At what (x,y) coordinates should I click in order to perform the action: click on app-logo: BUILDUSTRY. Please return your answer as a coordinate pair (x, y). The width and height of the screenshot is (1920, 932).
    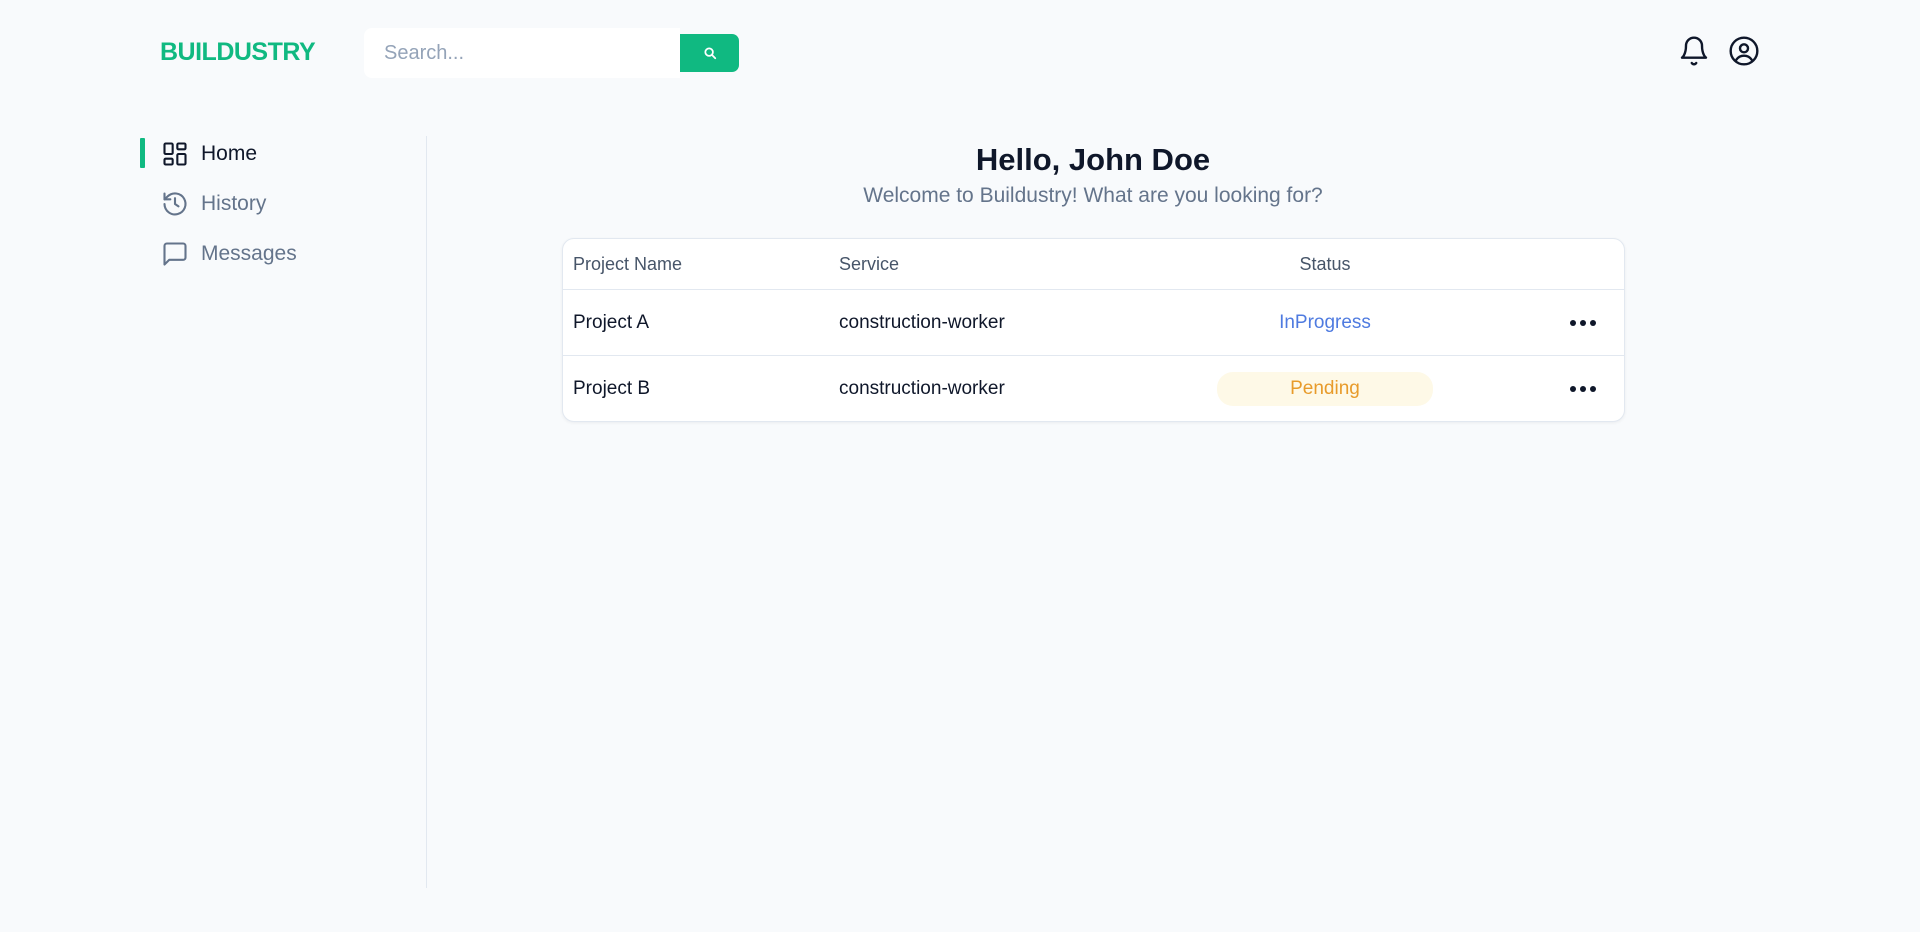
    Looking at the image, I should click on (238, 52).